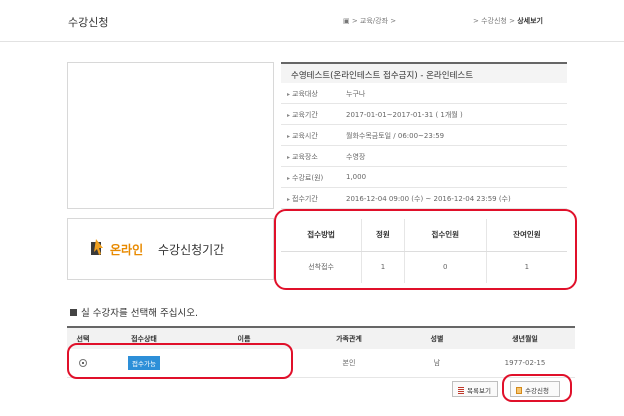 The width and height of the screenshot is (624, 416). Describe the element at coordinates (525, 337) in the screenshot. I see `col-birth: 생년월일` at that location.